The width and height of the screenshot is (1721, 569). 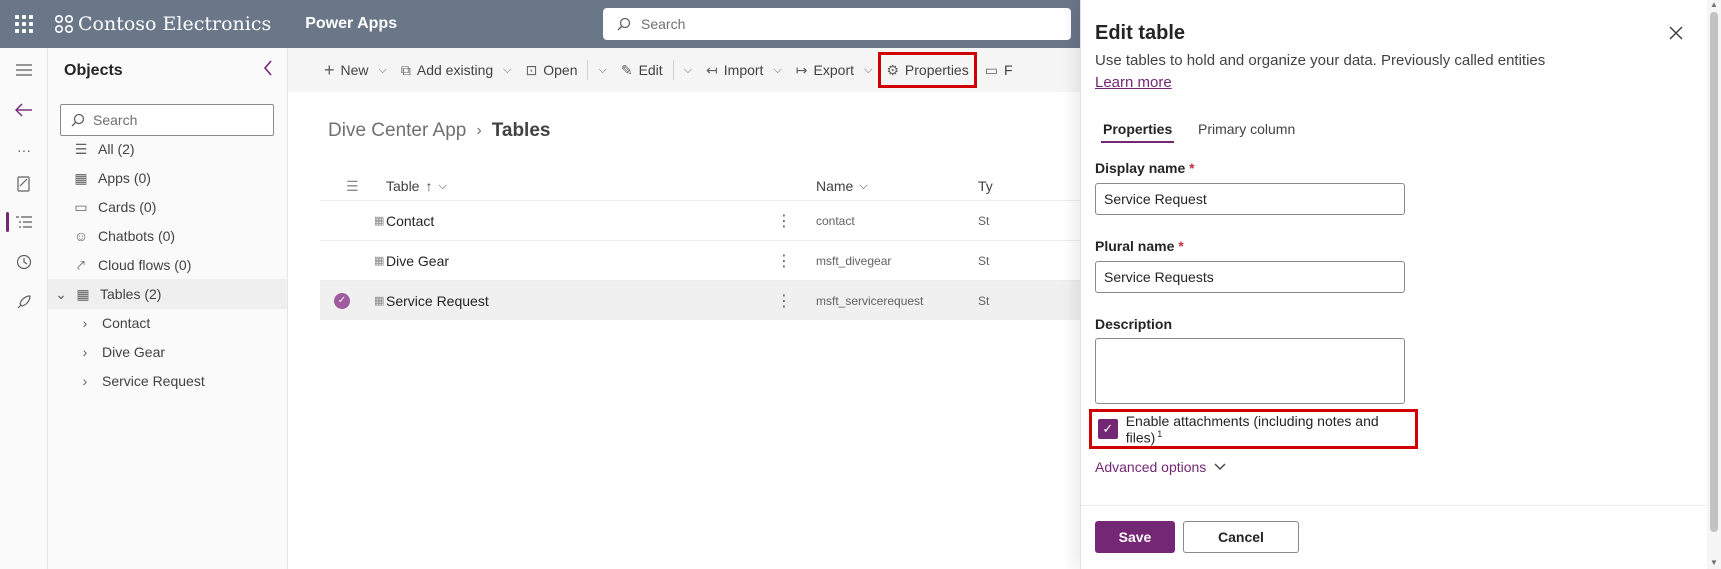 What do you see at coordinates (24, 70) in the screenshot?
I see `hamburger-menu-icon` at bounding box center [24, 70].